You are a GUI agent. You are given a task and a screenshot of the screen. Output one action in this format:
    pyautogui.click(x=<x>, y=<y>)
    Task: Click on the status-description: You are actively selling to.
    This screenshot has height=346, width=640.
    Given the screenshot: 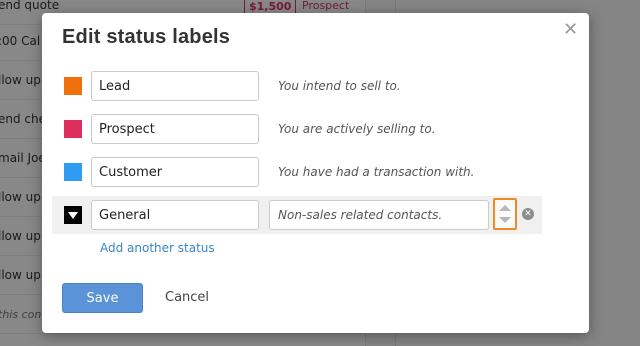 What is the action you would take?
    pyautogui.click(x=357, y=129)
    